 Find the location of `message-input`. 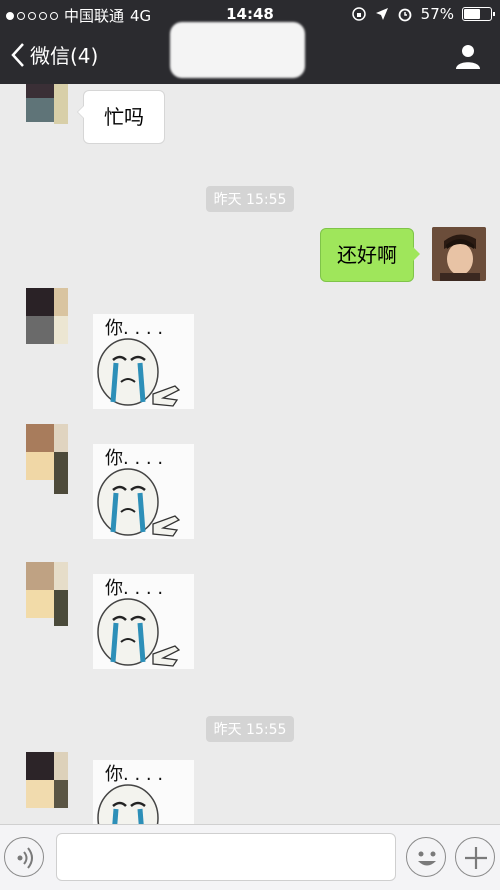

message-input is located at coordinates (226, 857).